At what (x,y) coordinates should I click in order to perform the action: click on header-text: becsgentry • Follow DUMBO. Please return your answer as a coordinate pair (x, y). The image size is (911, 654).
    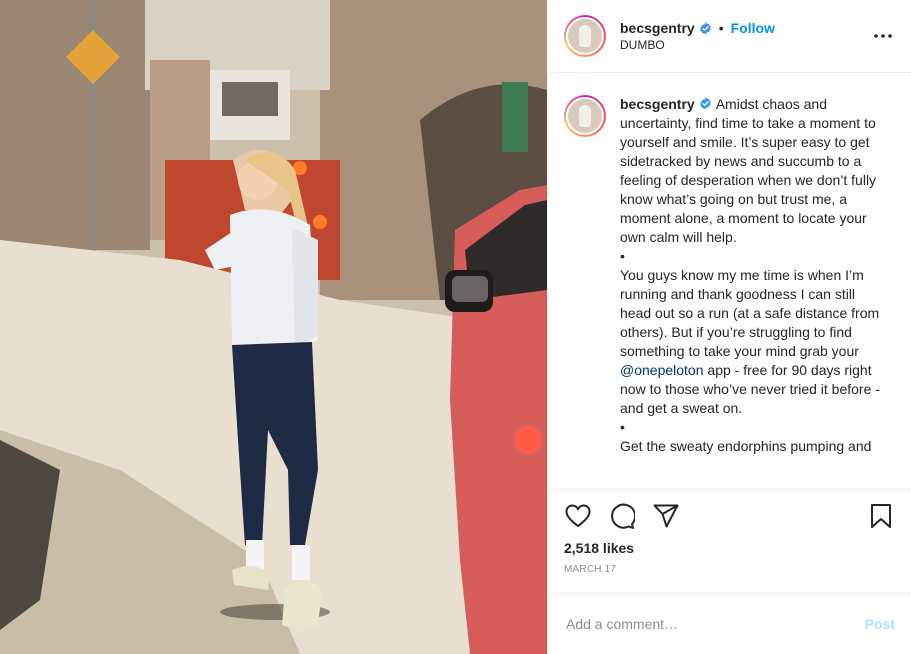
    Looking at the image, I should click on (745, 36).